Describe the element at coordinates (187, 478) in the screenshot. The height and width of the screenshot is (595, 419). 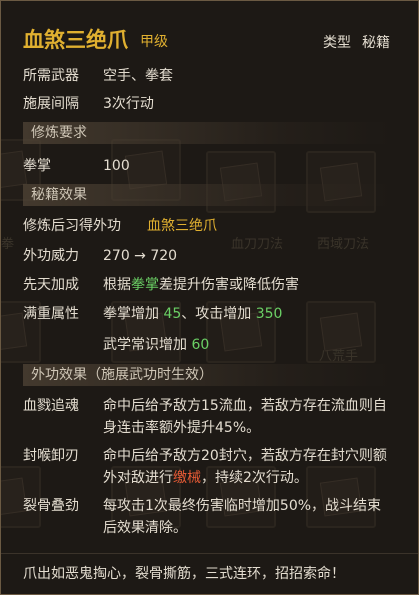
I see `disarm-keyword: 缴械` at that location.